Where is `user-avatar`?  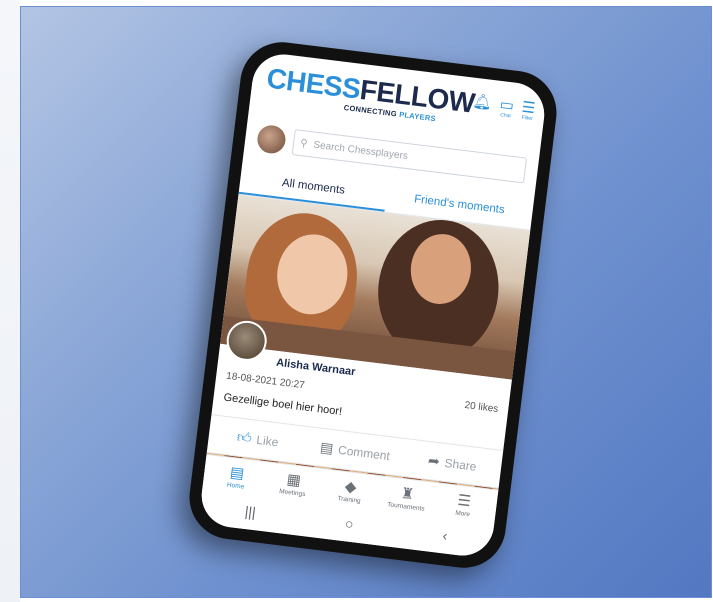
user-avatar is located at coordinates (271, 139).